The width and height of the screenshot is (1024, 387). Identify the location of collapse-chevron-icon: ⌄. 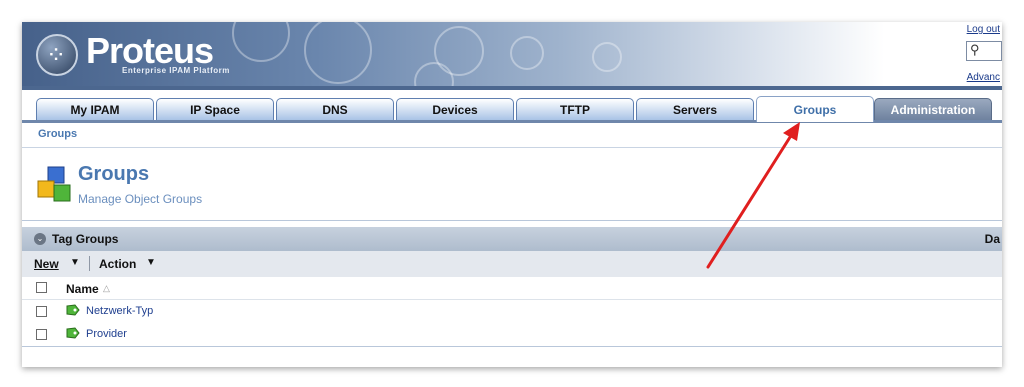
(40, 239).